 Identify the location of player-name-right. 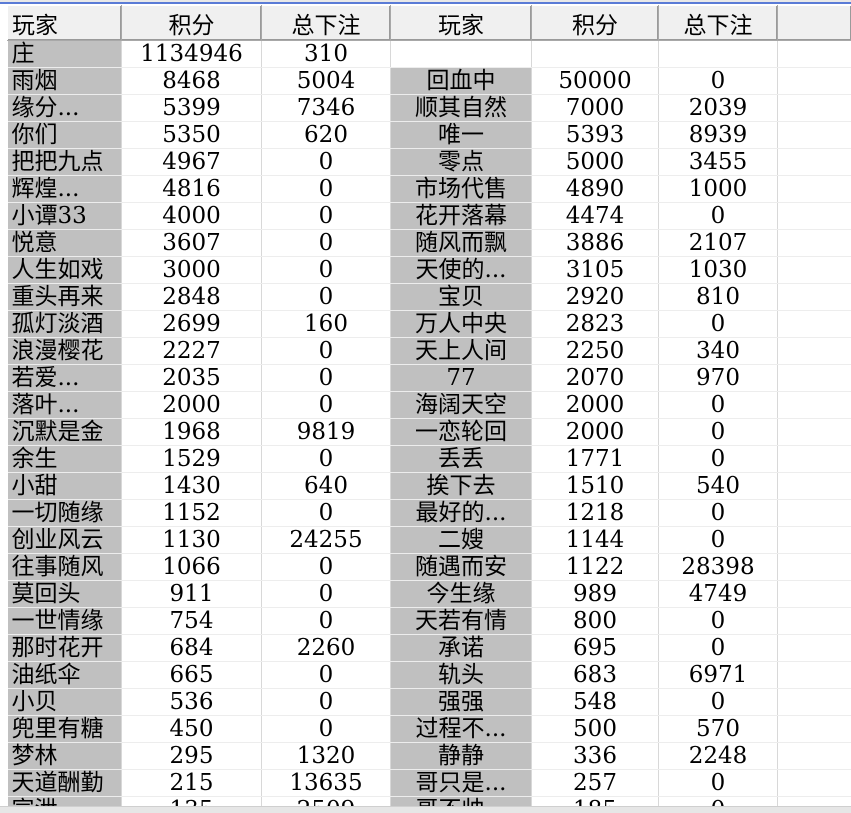
(461, 54).